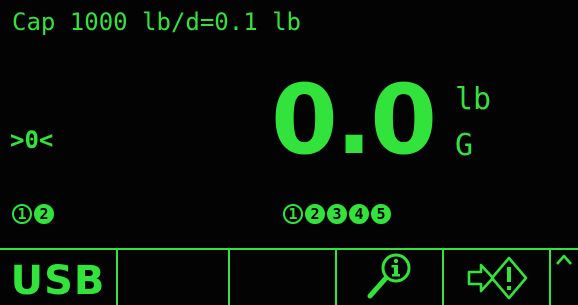  I want to click on usb-label: USB, so click(58, 280).